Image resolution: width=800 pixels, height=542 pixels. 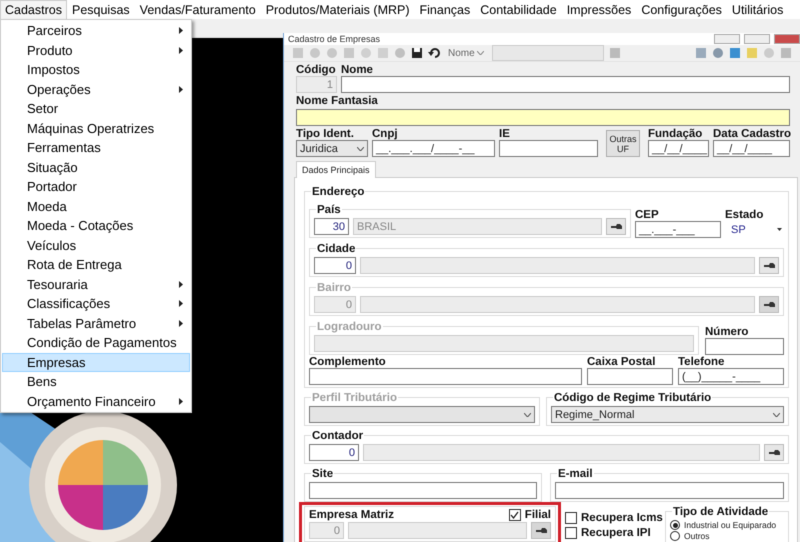 What do you see at coordinates (96, 264) in the screenshot?
I see `menu-item: Rota de Entrega` at bounding box center [96, 264].